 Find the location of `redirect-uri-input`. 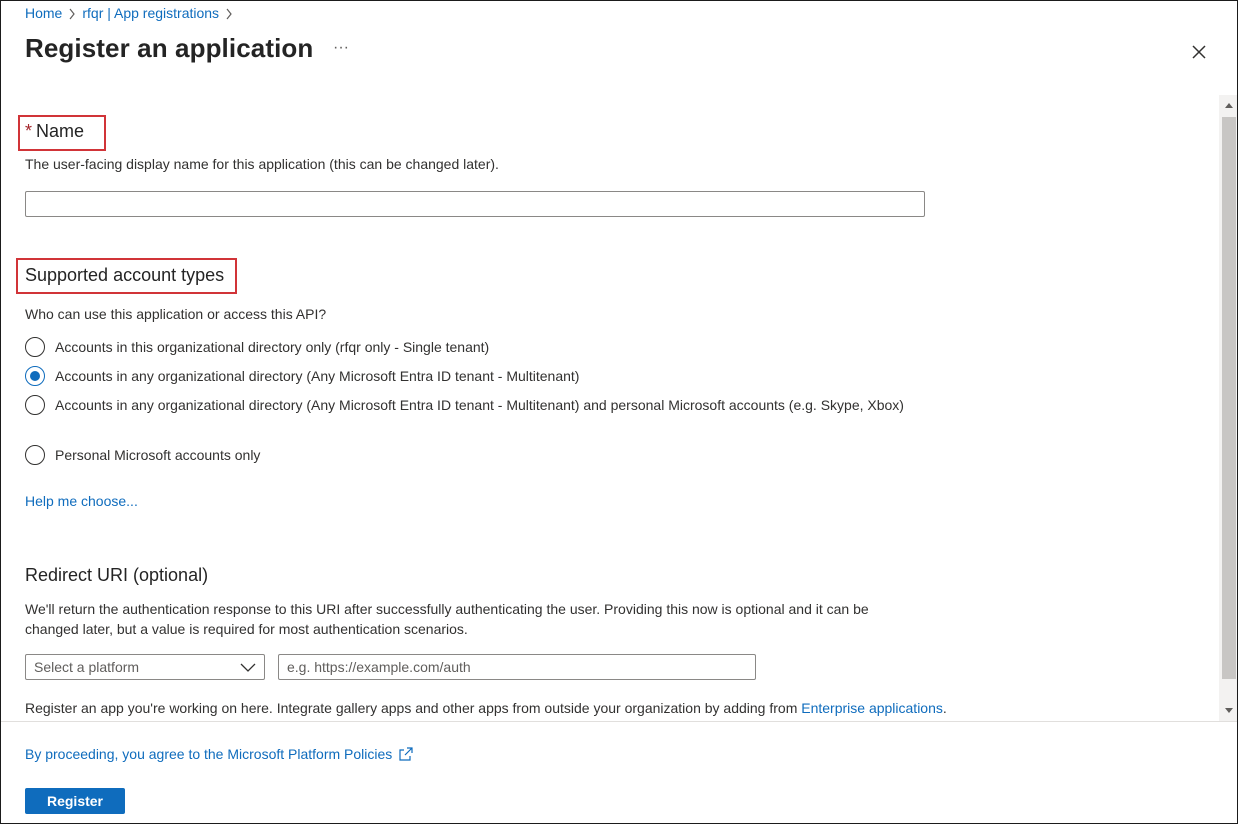

redirect-uri-input is located at coordinates (517, 667).